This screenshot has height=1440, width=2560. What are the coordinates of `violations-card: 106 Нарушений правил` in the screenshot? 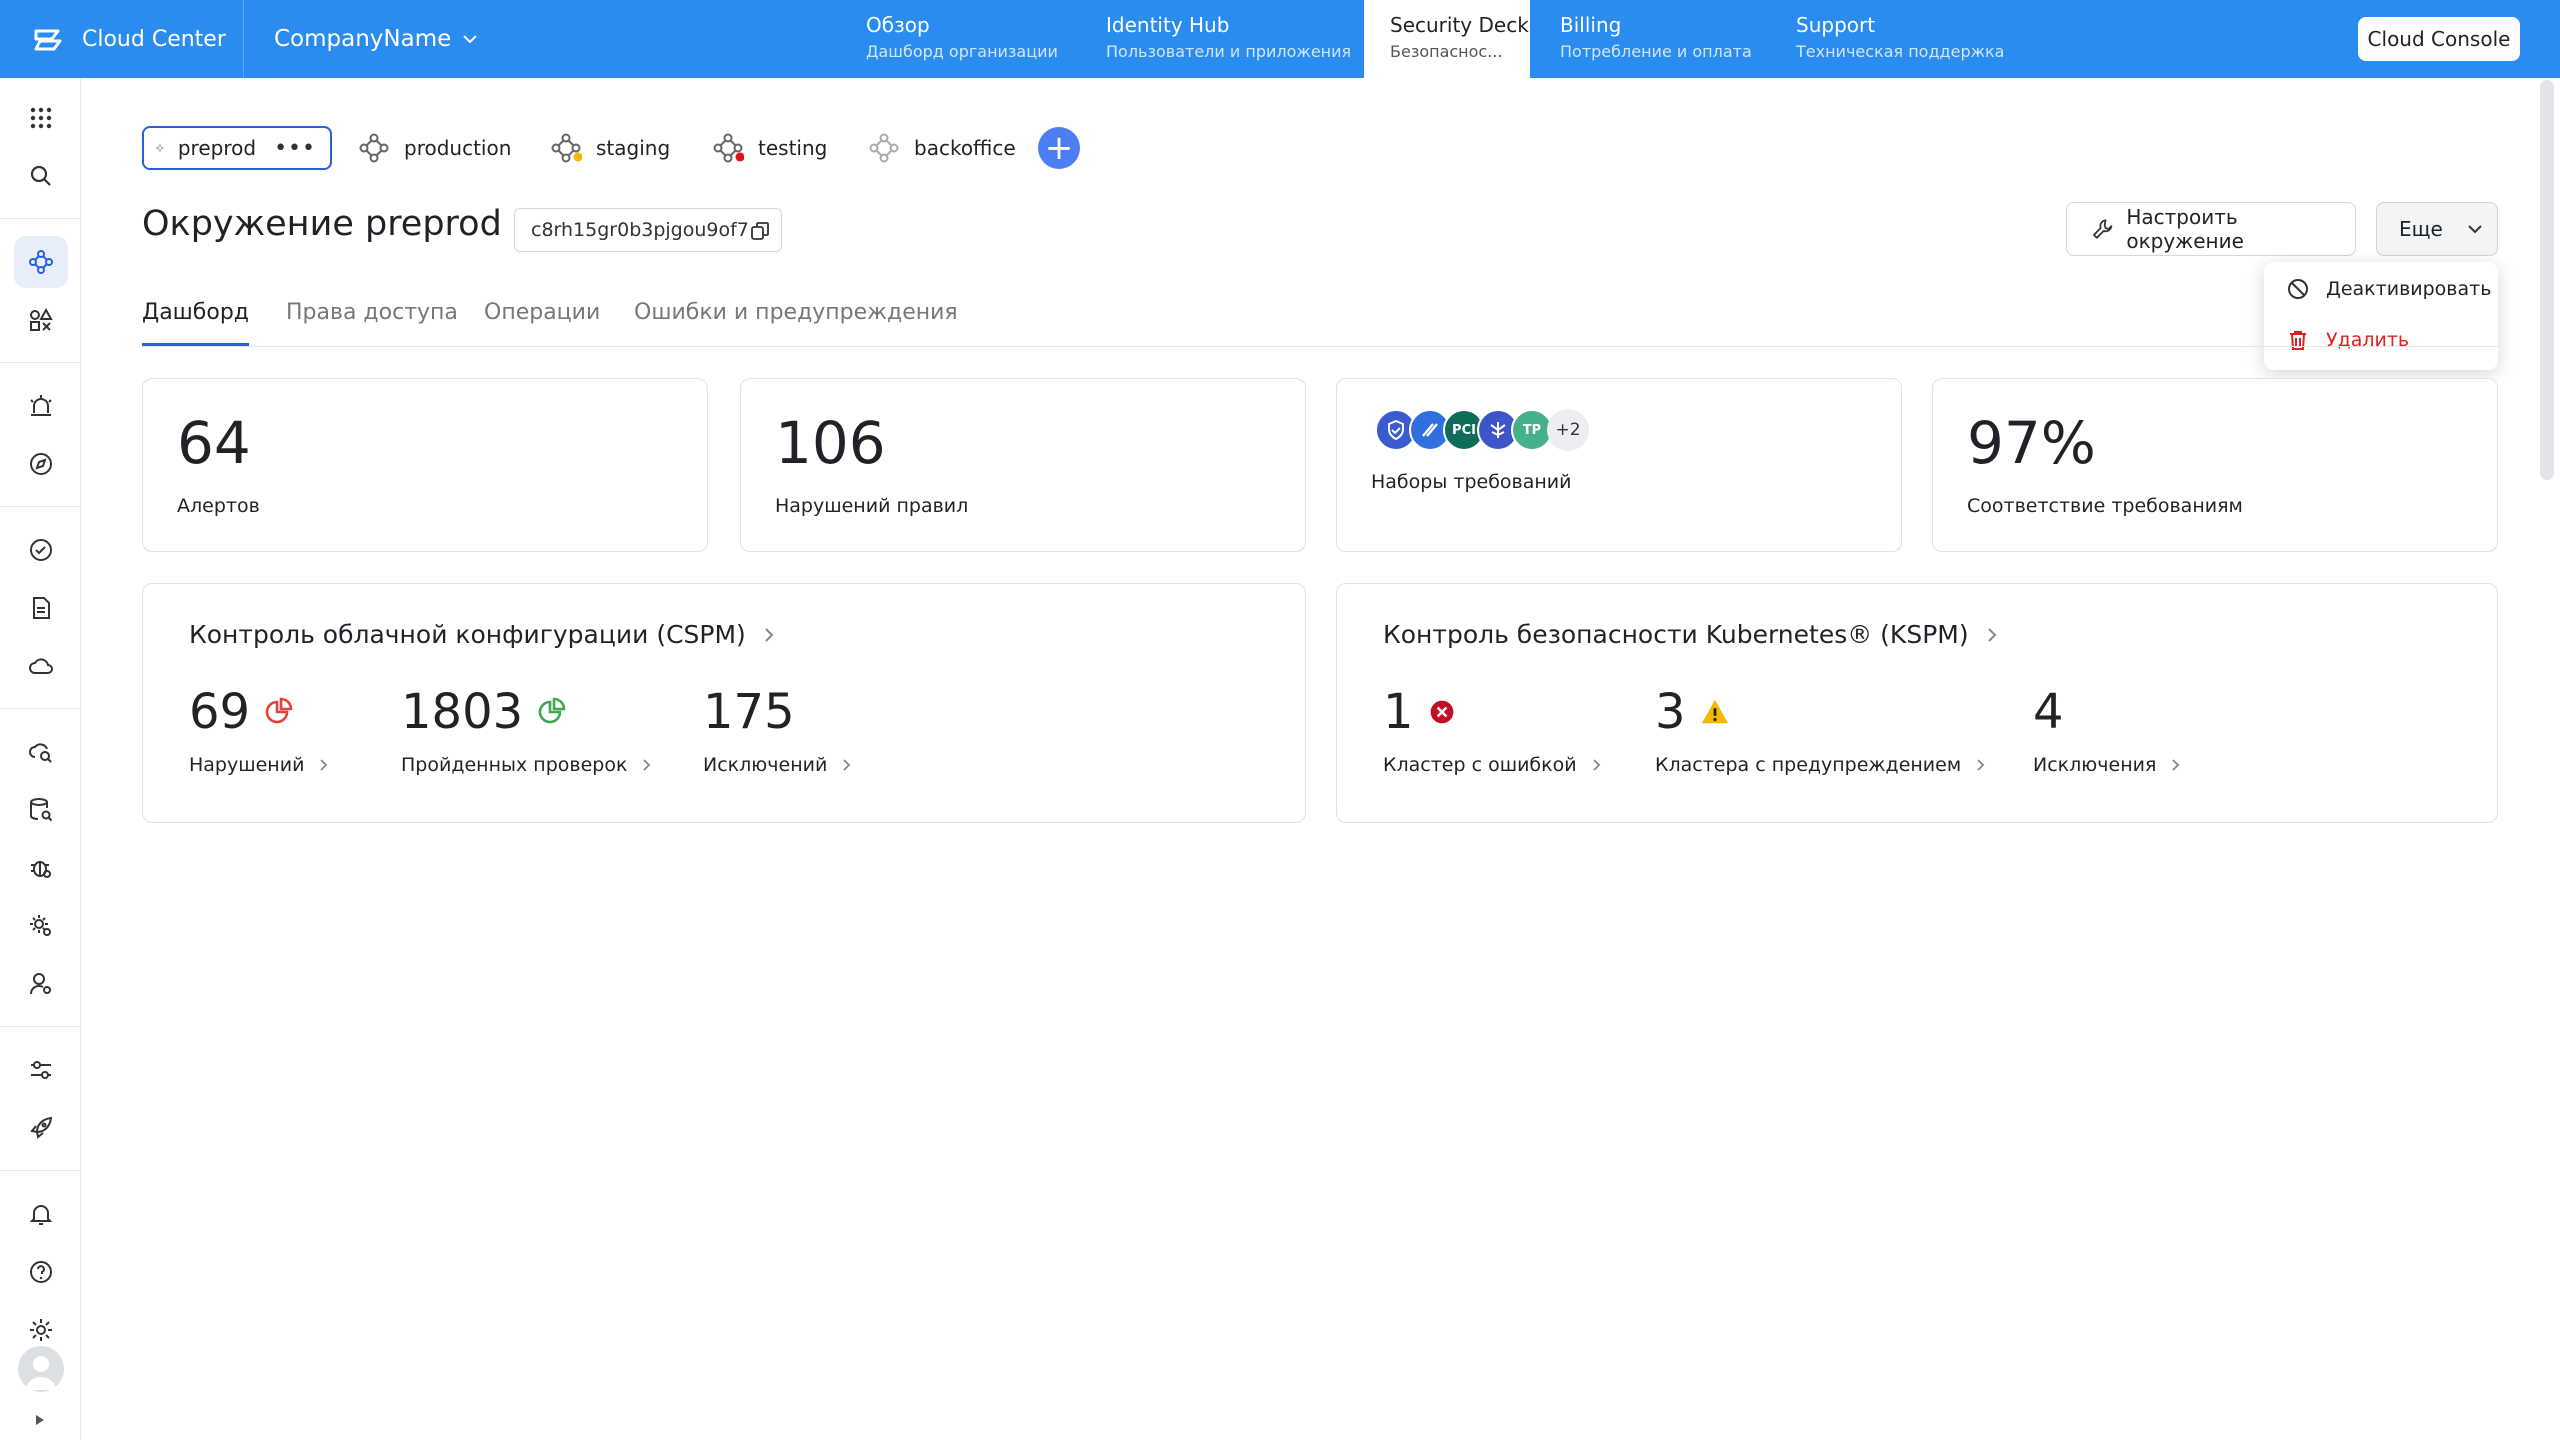 It's located at (1023, 465).